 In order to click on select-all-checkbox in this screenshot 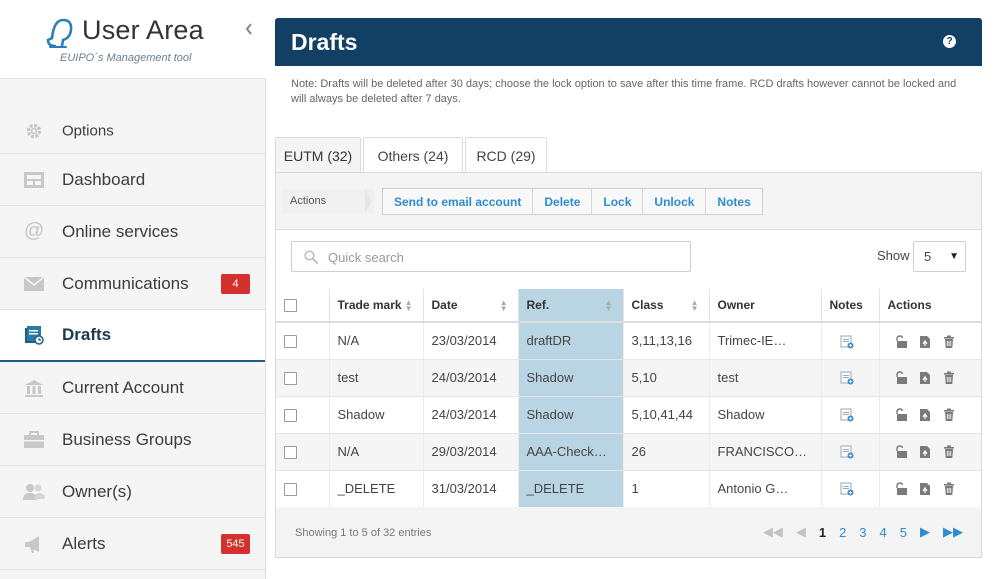, I will do `click(290, 306)`.